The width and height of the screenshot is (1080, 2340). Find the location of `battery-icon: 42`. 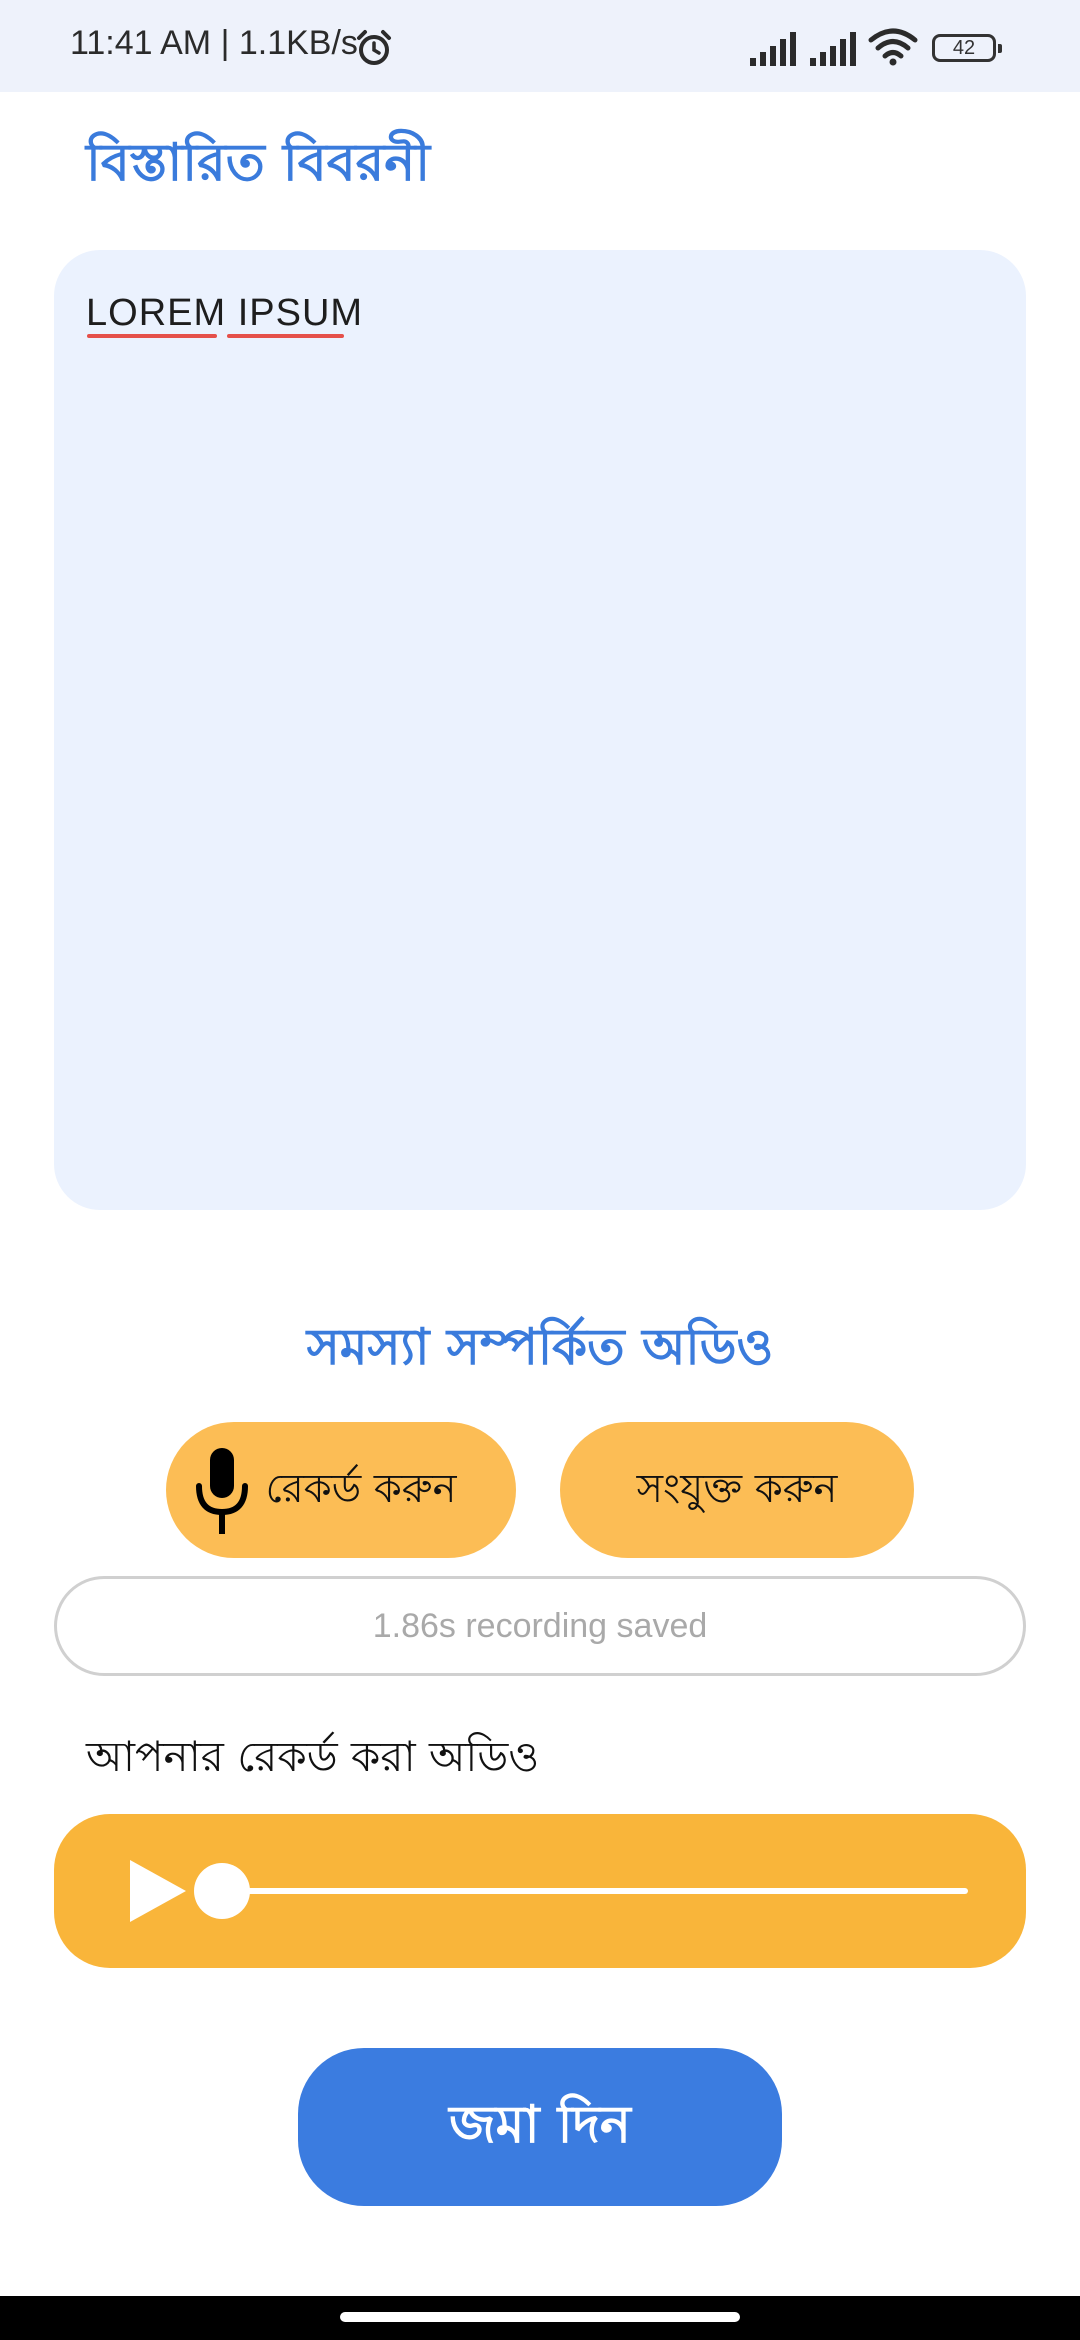

battery-icon: 42 is located at coordinates (967, 48).